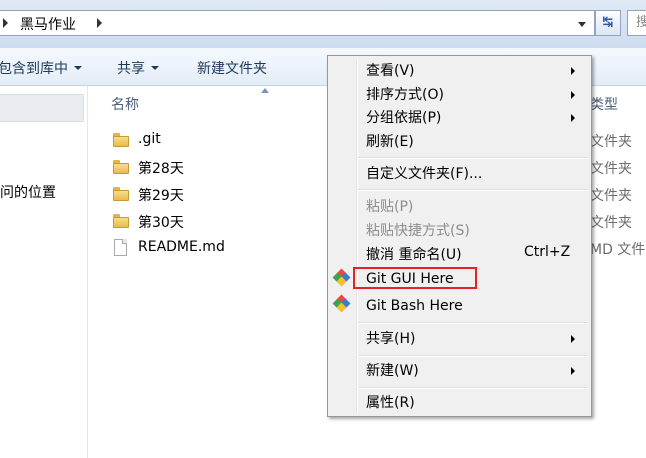 Image resolution: width=646 pixels, height=458 pixels. I want to click on file-name: README.md, so click(181, 247).